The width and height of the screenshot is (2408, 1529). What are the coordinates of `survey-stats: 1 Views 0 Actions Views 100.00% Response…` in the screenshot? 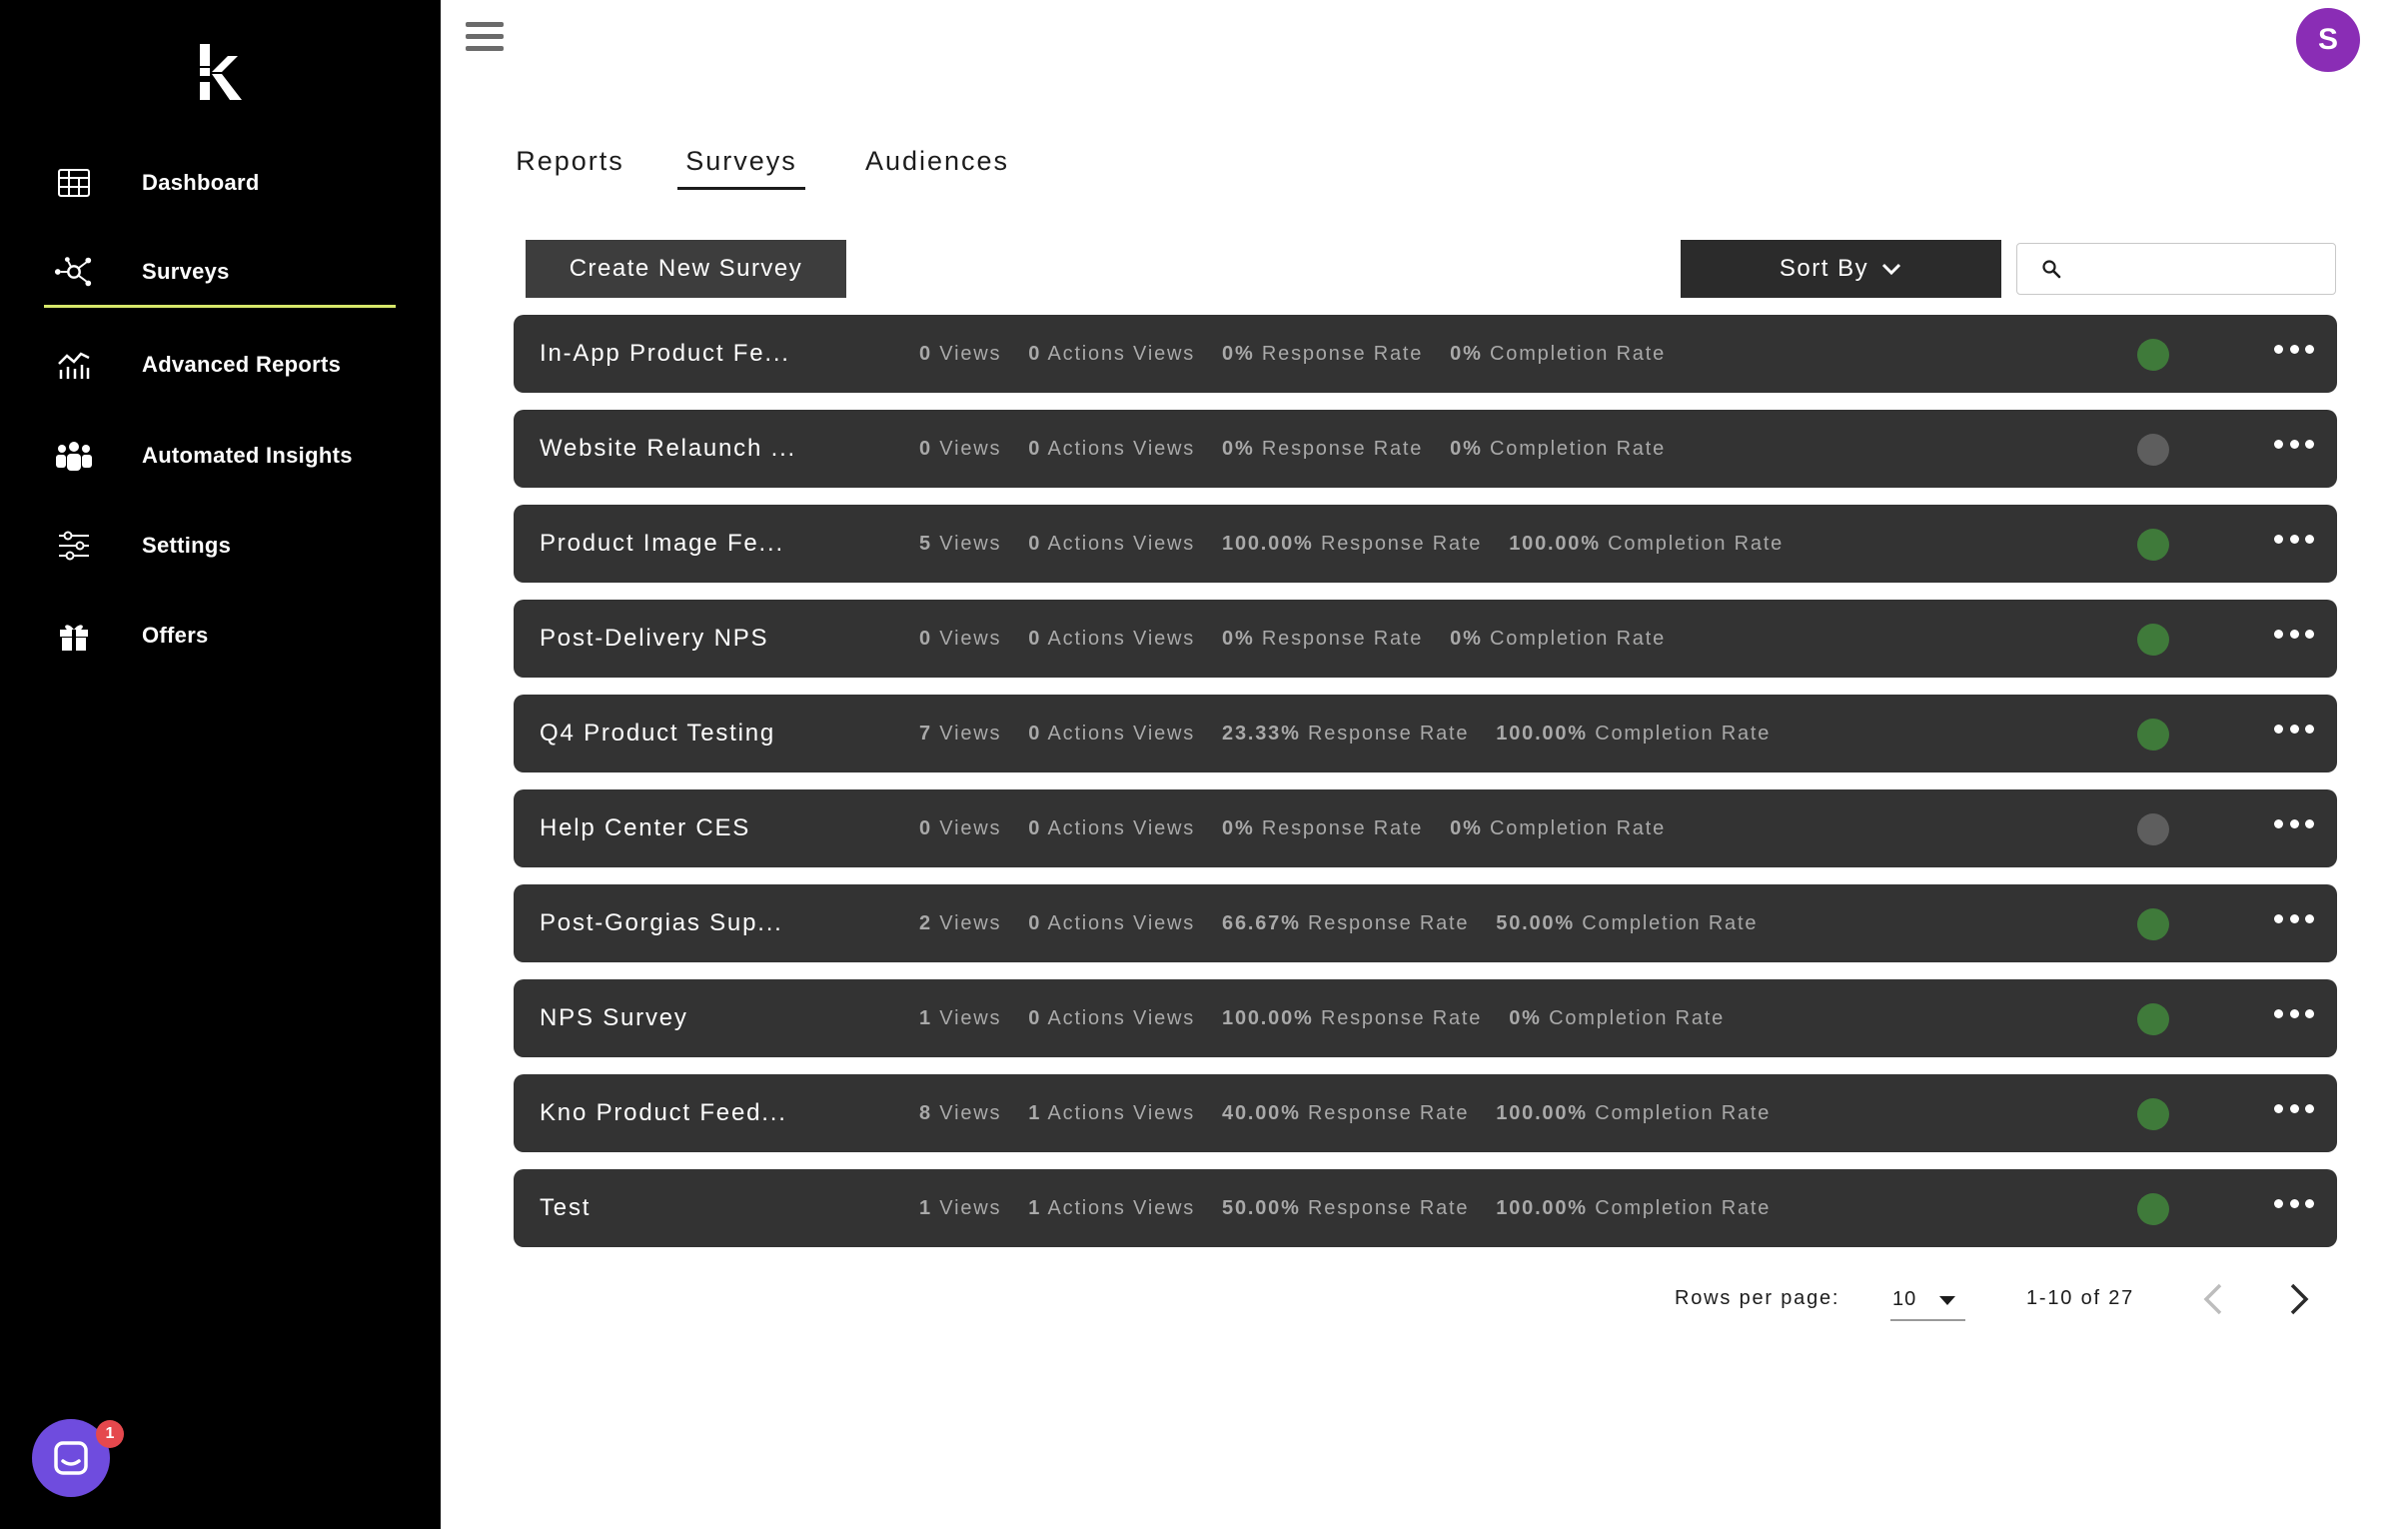 It's located at (1335, 1018).